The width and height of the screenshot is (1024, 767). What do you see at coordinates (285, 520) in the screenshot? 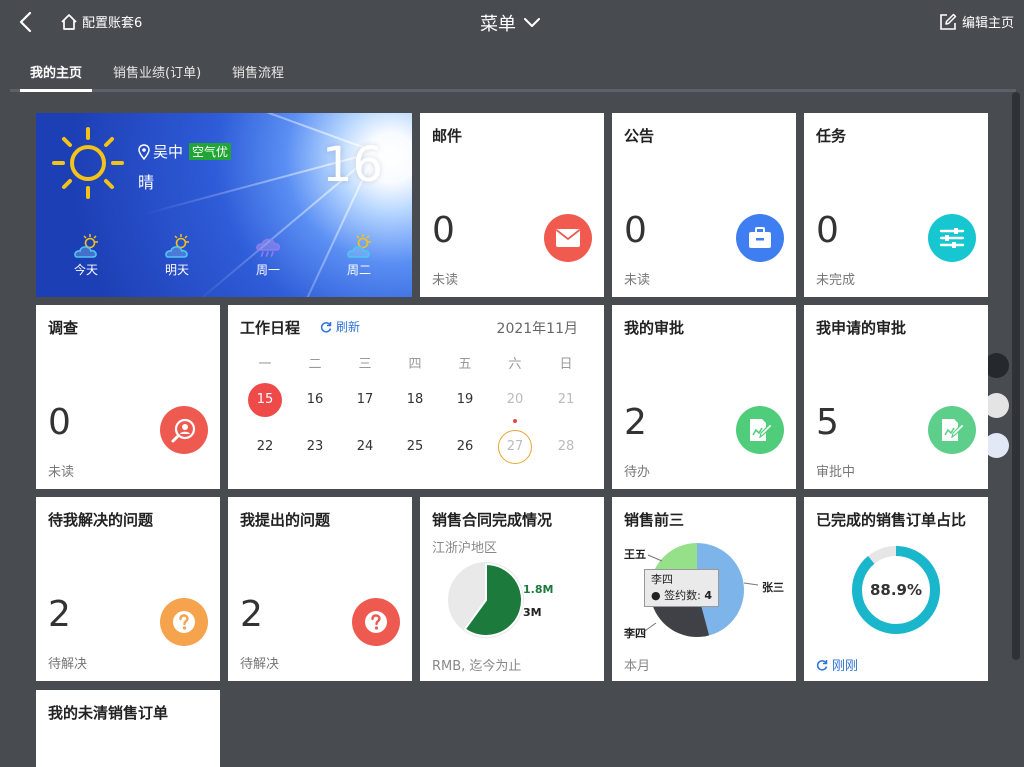
I see `card-title: 我提出的问题` at bounding box center [285, 520].